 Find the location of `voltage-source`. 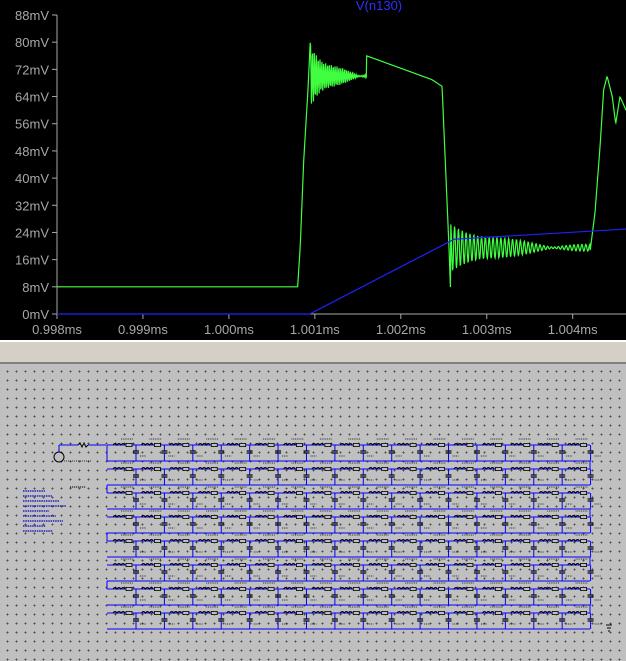

voltage-source is located at coordinates (79, 452).